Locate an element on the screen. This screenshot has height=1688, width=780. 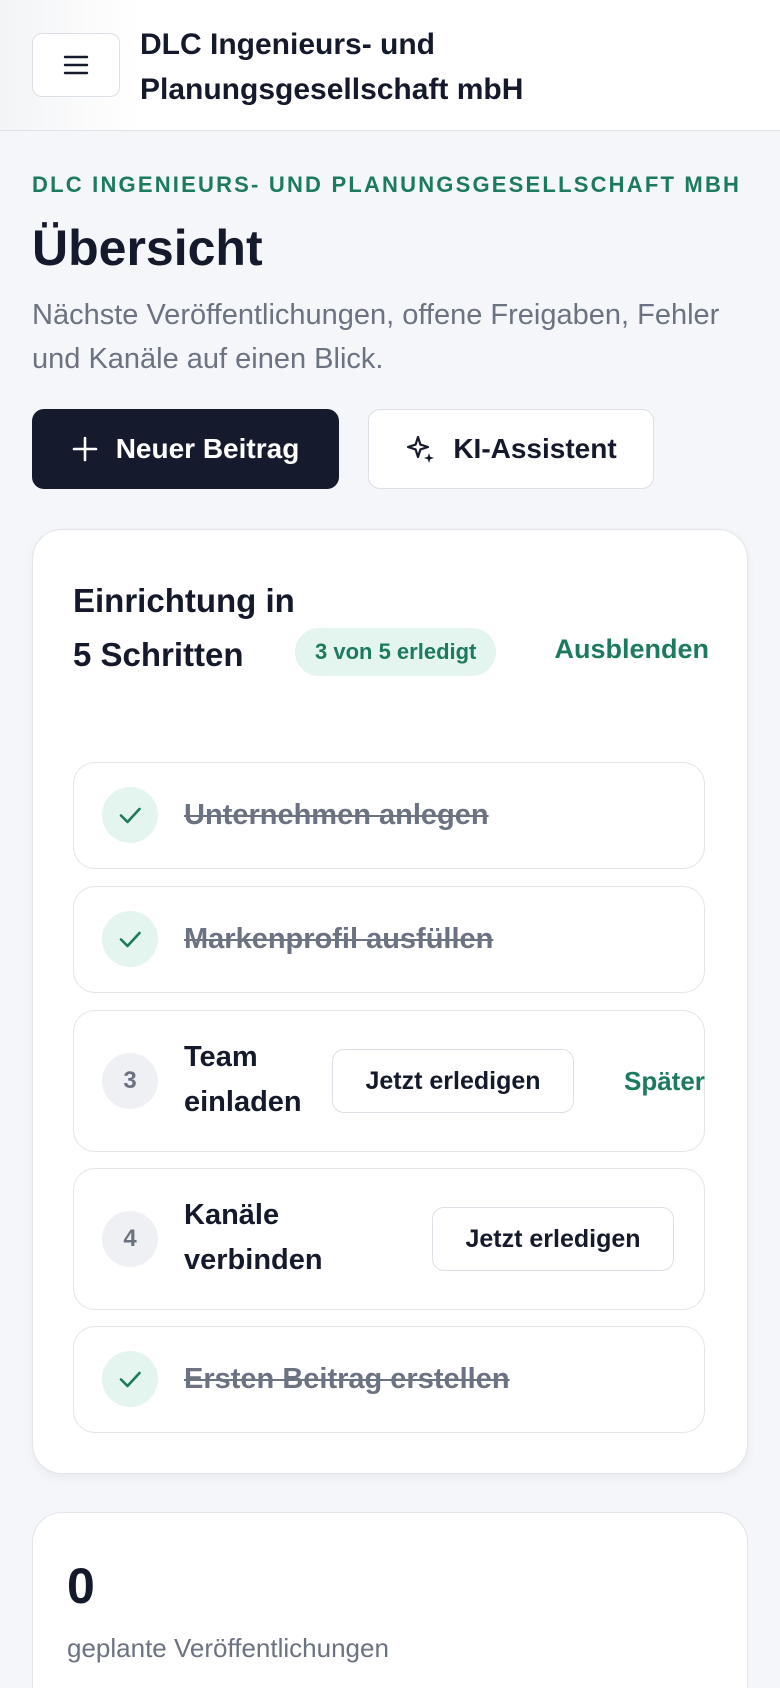
scheduled-label: geplante Veröffentlichungen is located at coordinates (228, 1648).